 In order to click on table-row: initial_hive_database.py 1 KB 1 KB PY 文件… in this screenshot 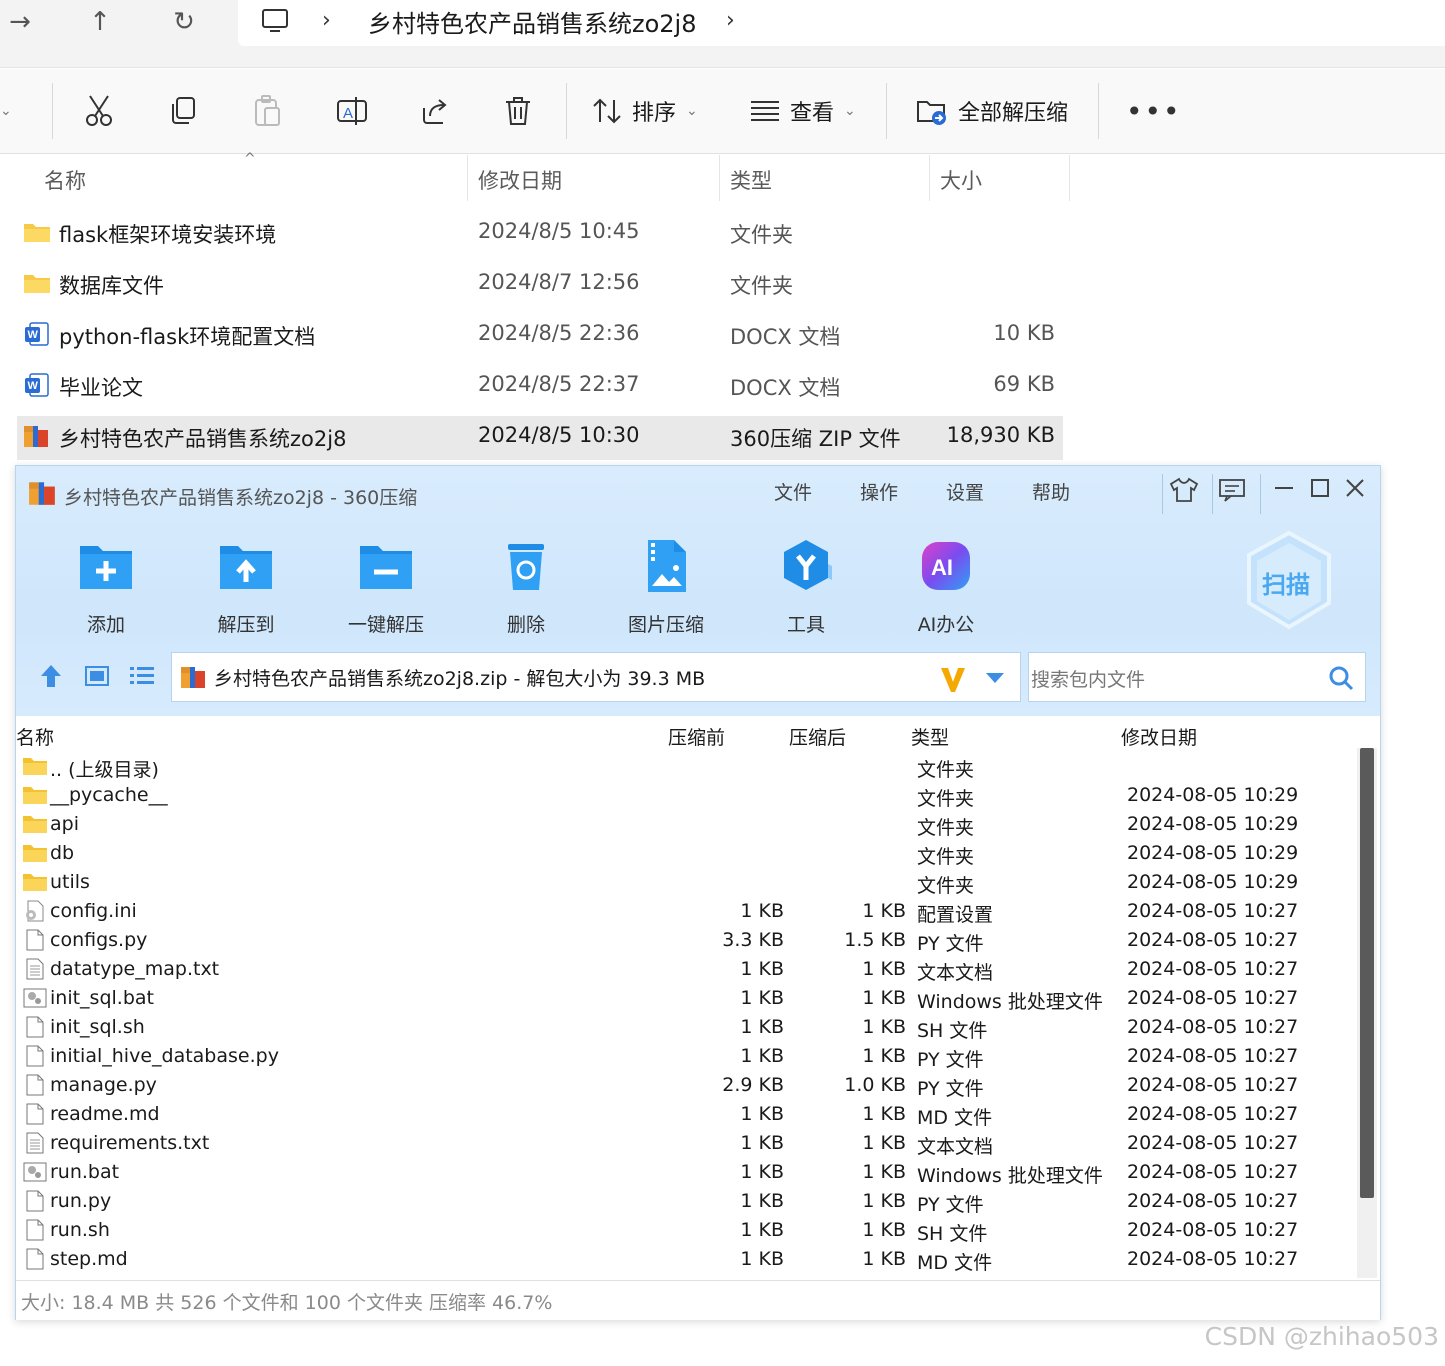, I will do `click(686, 1056)`.